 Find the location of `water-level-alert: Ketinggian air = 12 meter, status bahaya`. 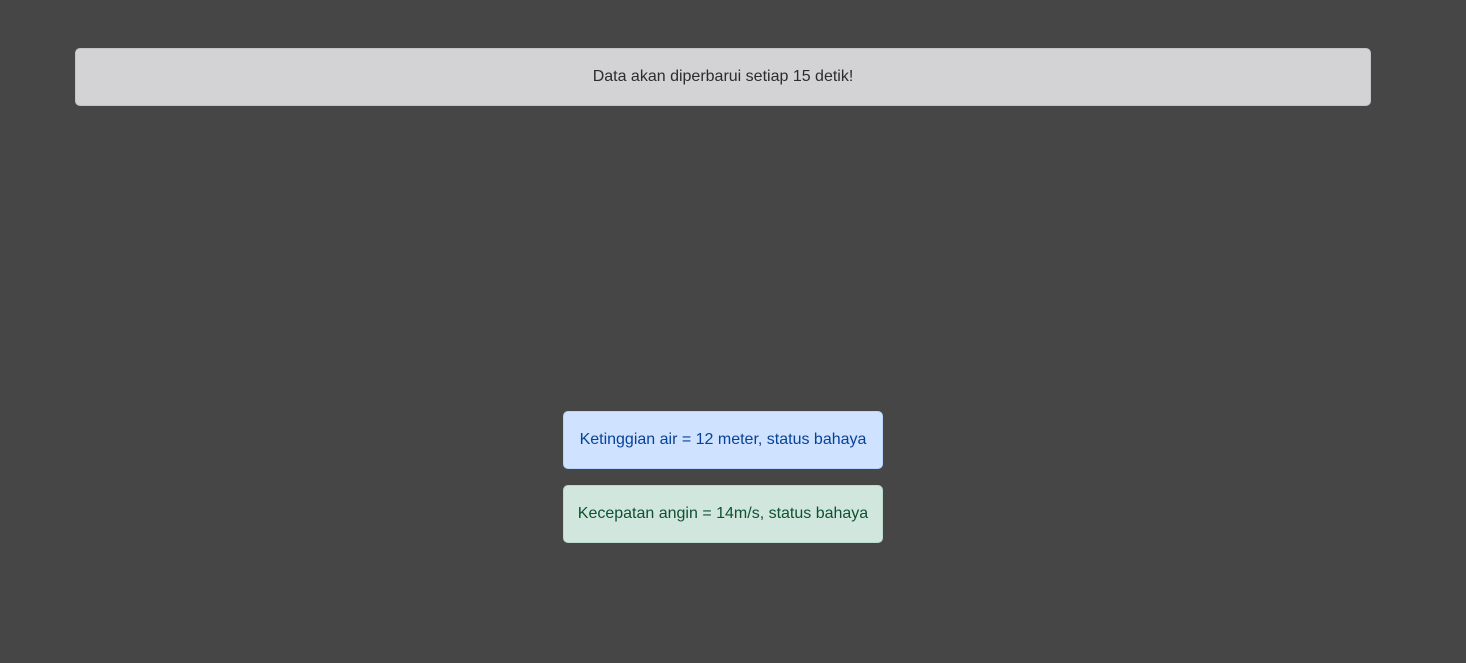

water-level-alert: Ketinggian air = 12 meter, status bahaya is located at coordinates (723, 440).